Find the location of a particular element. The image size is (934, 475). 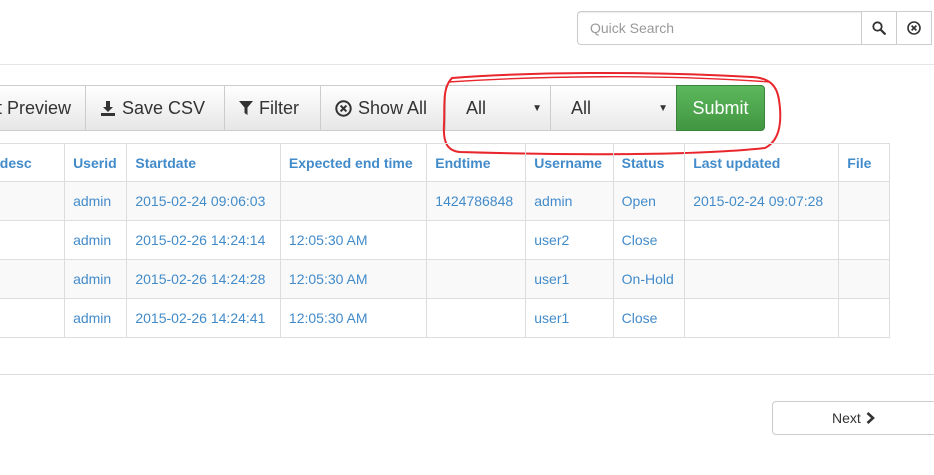

table-cell: user2 is located at coordinates (569, 240).